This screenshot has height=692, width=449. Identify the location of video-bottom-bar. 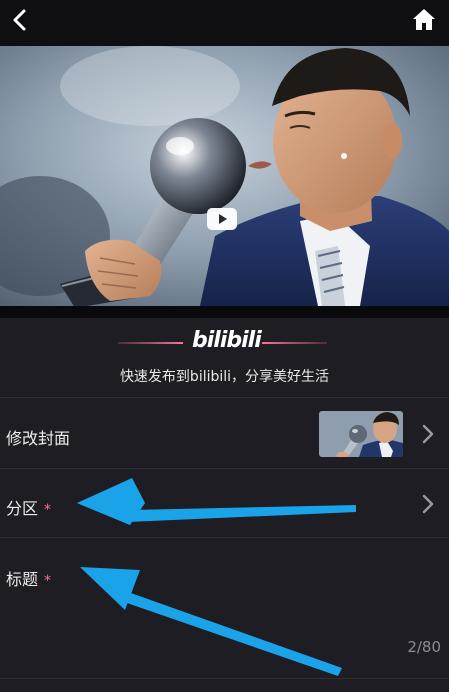
(224, 312).